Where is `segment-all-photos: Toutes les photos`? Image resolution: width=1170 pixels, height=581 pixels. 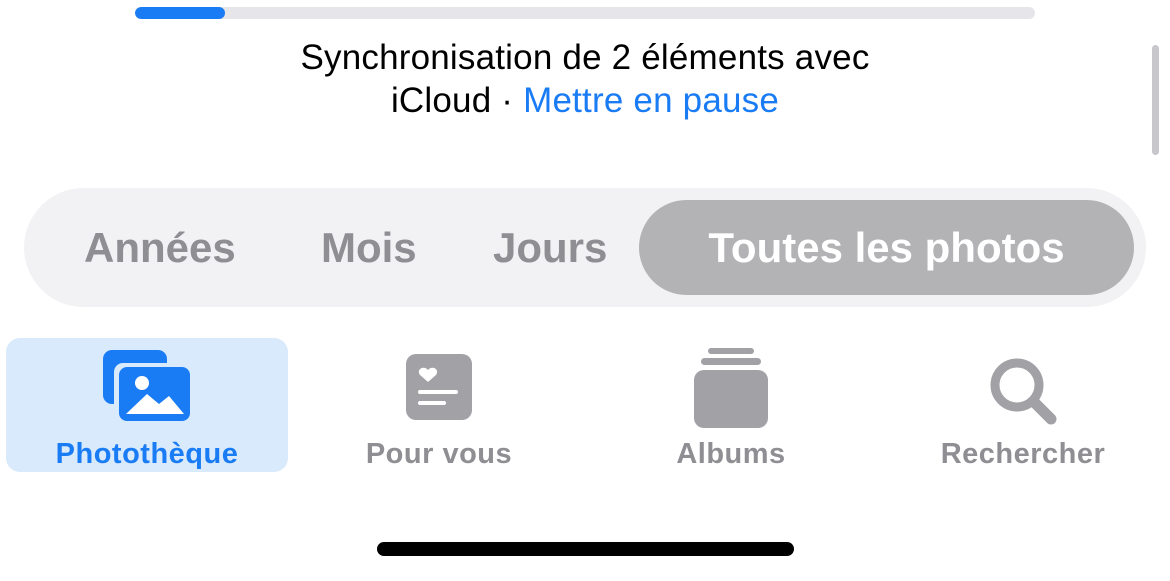
segment-all-photos: Toutes les photos is located at coordinates (886, 247).